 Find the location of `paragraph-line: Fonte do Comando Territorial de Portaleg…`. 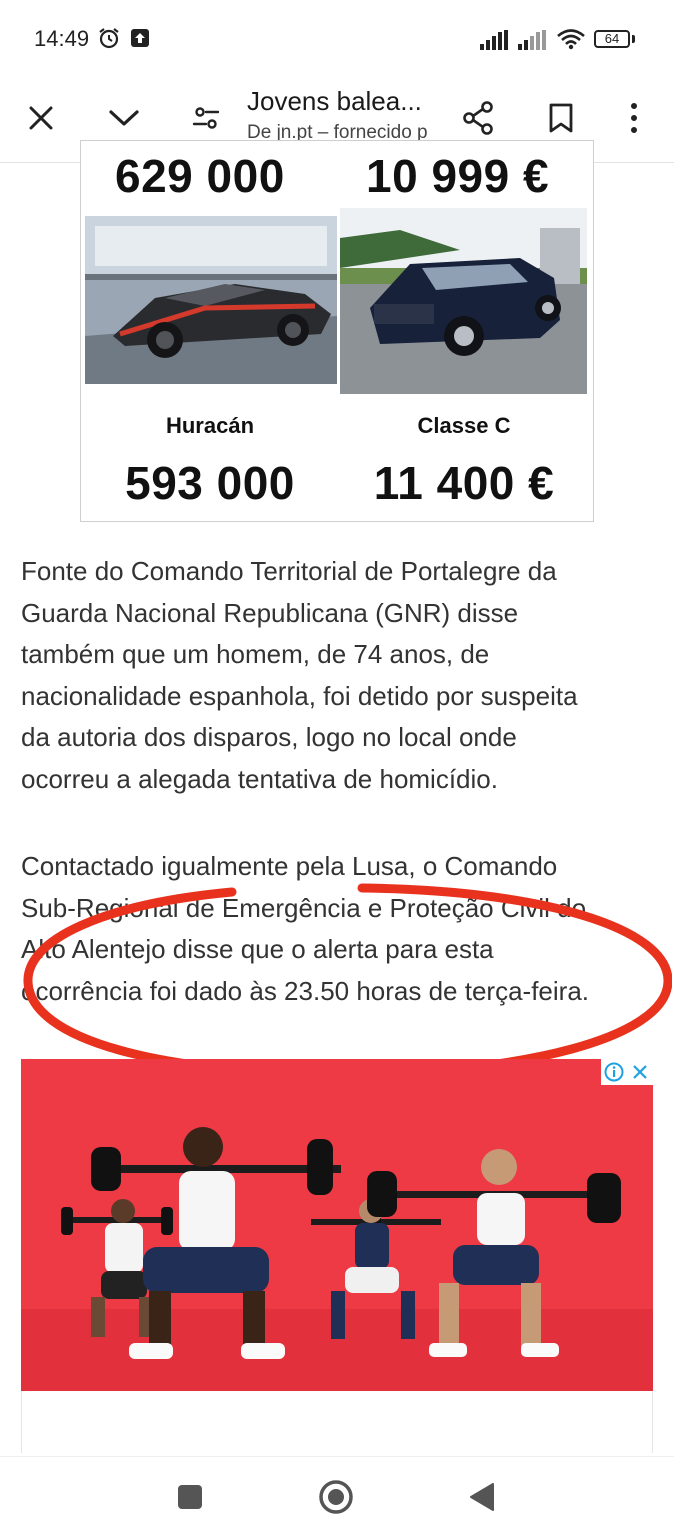

paragraph-line: Fonte do Comando Territorial de Portaleg… is located at coordinates (289, 571).